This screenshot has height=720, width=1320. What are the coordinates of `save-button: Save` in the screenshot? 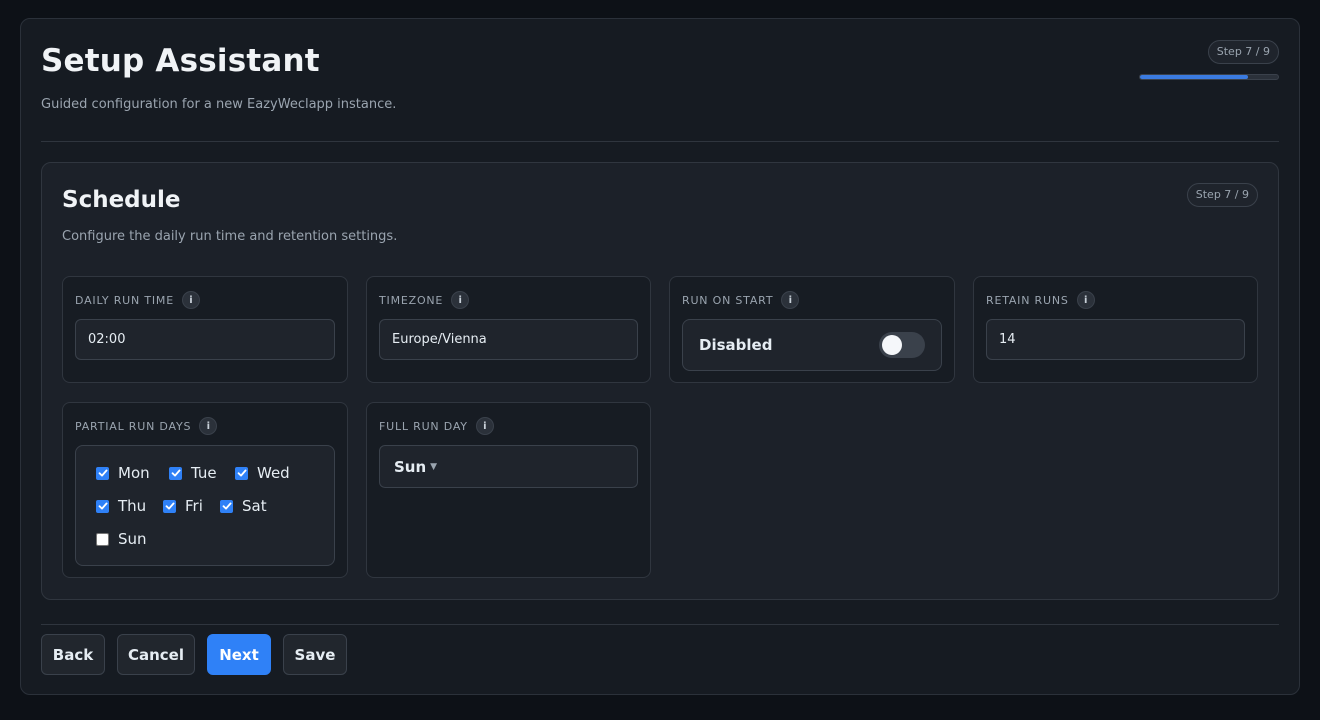 It's located at (315, 654).